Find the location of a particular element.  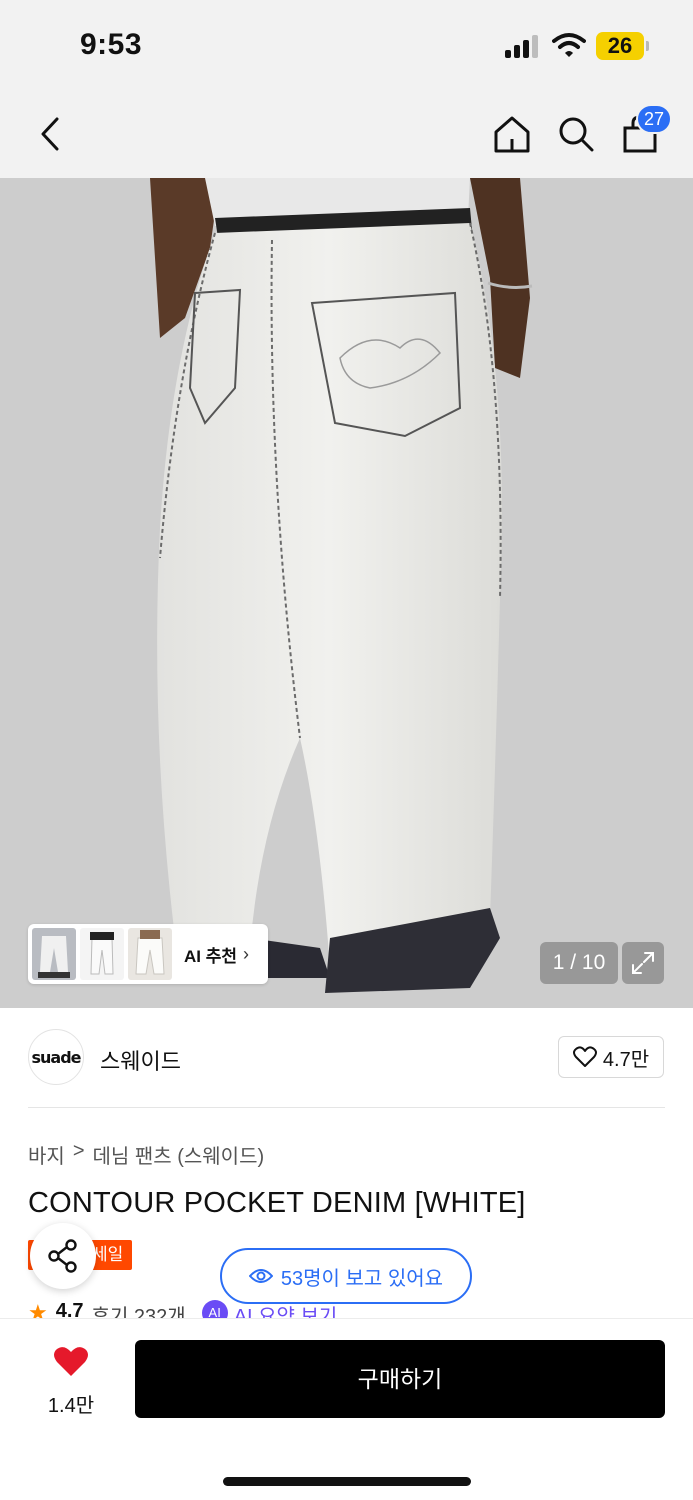

home-icon is located at coordinates (512, 134).